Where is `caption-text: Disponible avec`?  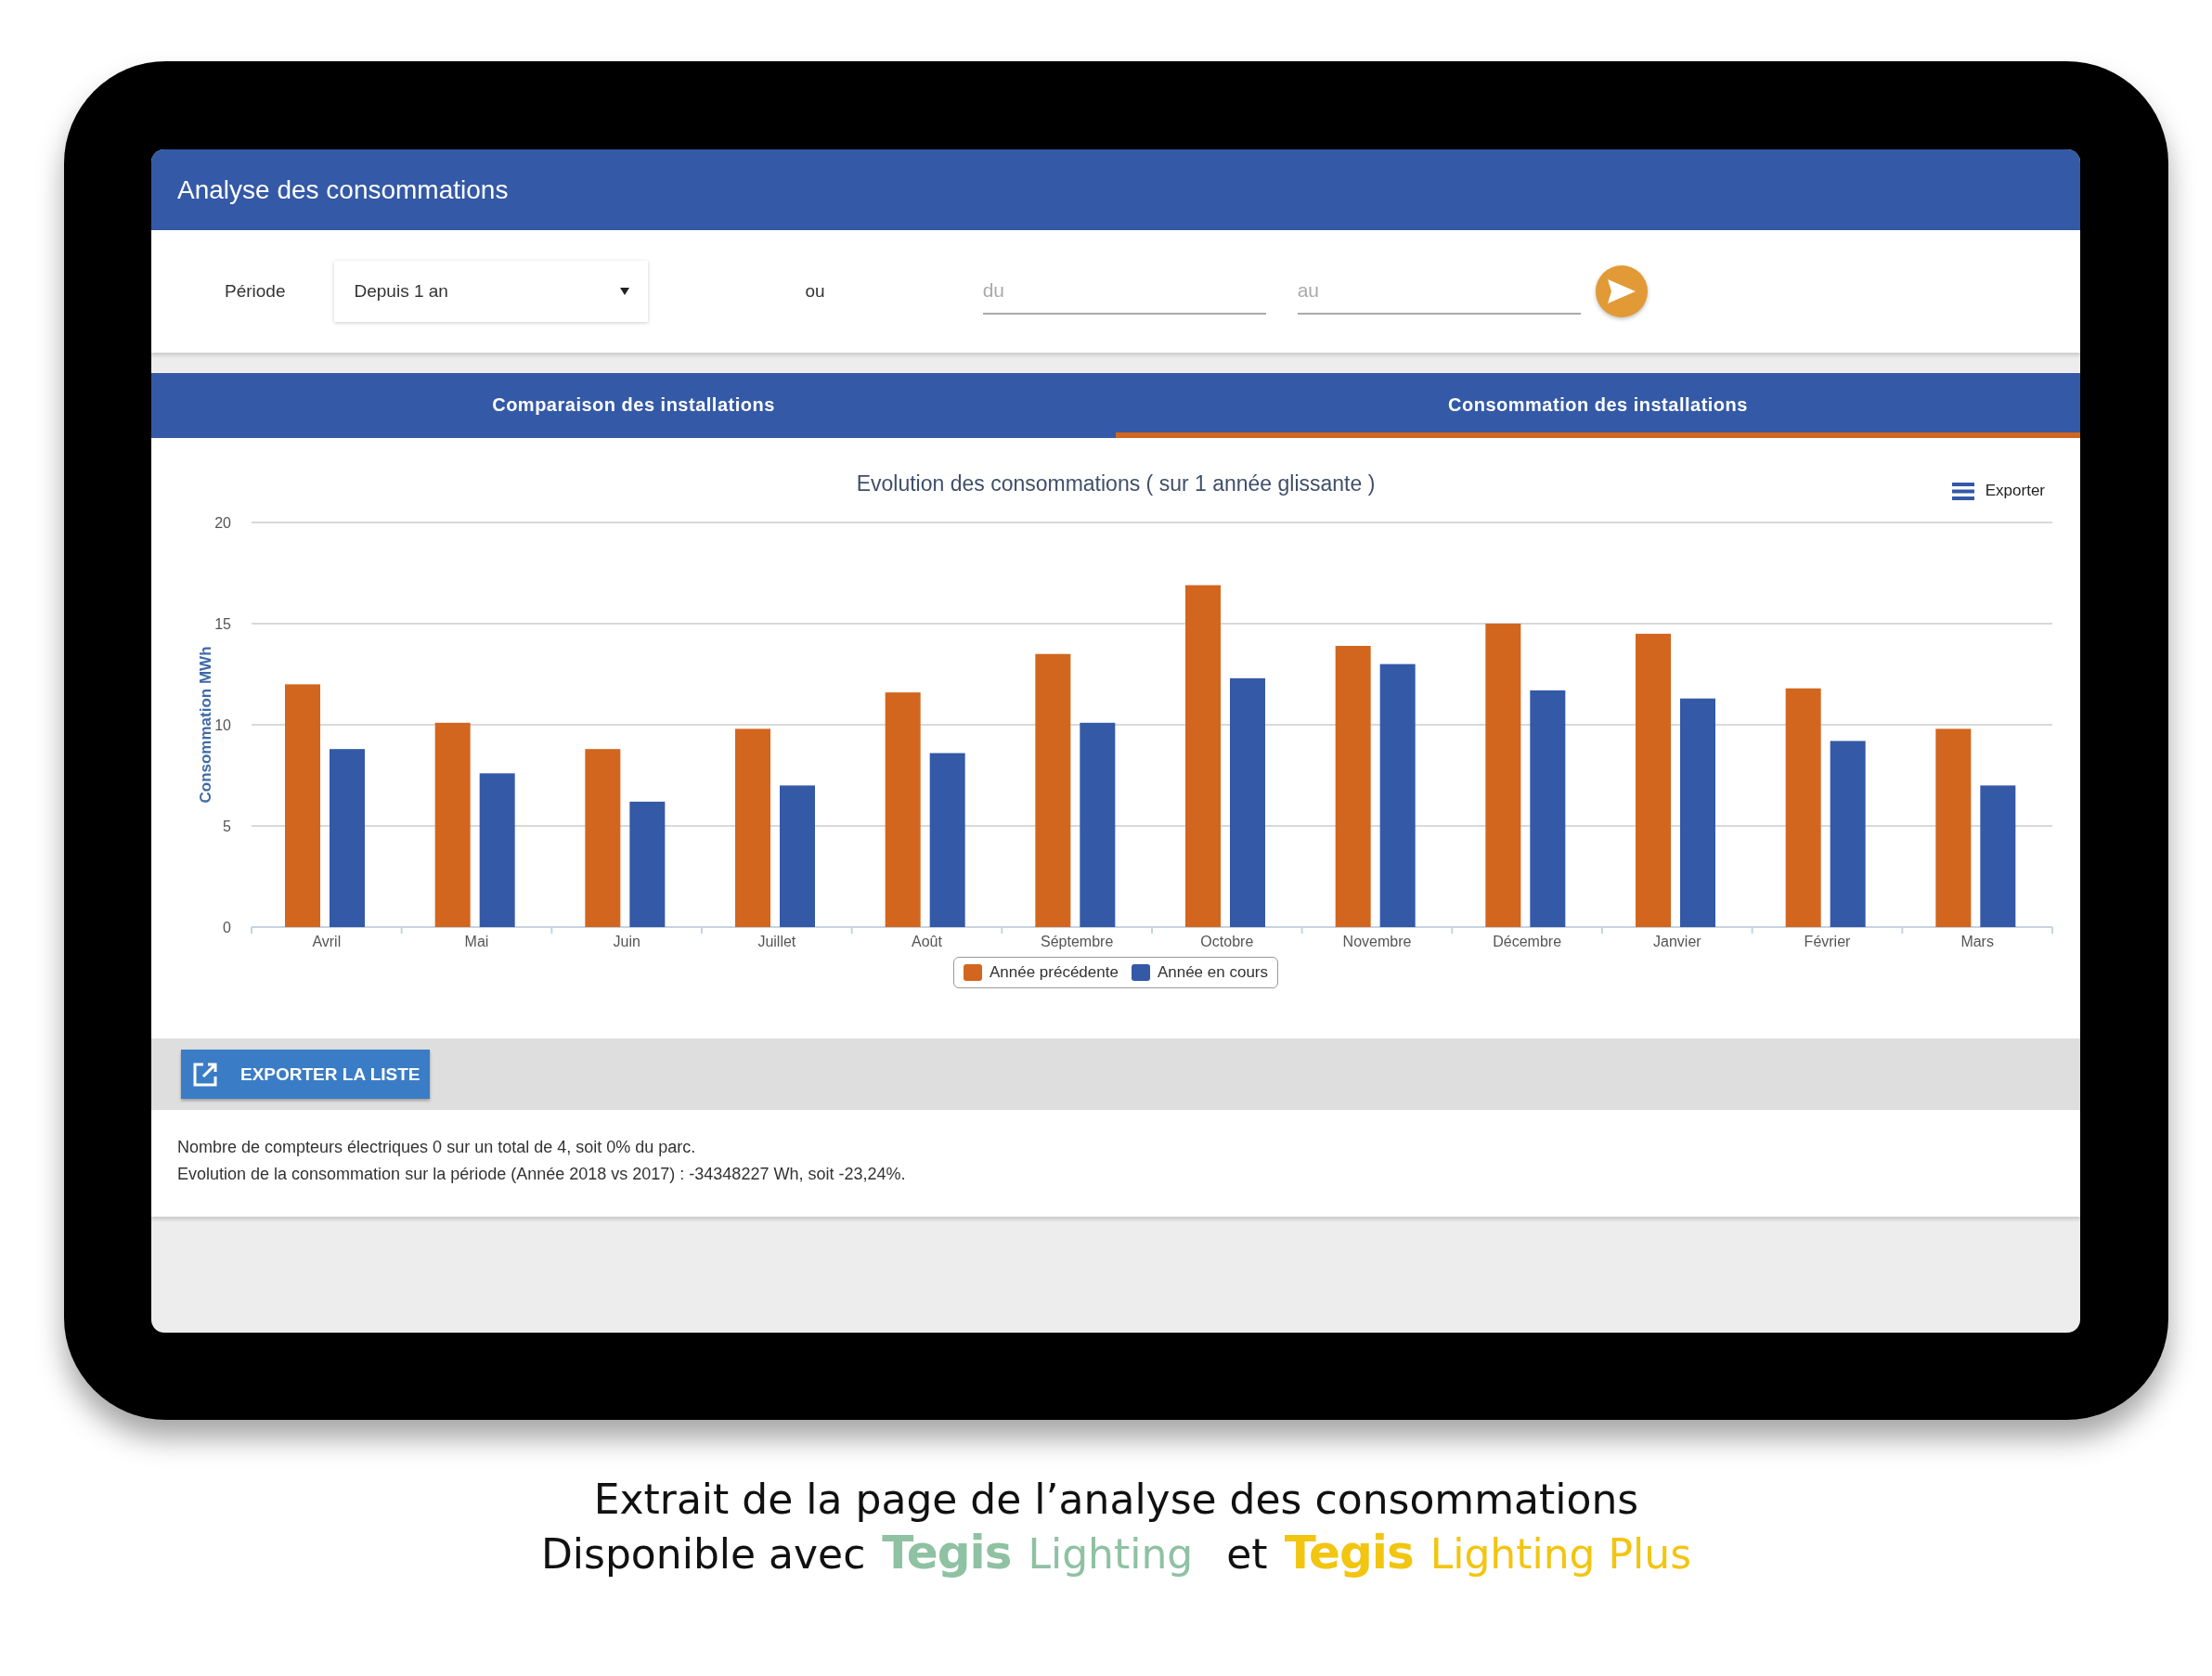
caption-text: Disponible avec is located at coordinates (703, 1554).